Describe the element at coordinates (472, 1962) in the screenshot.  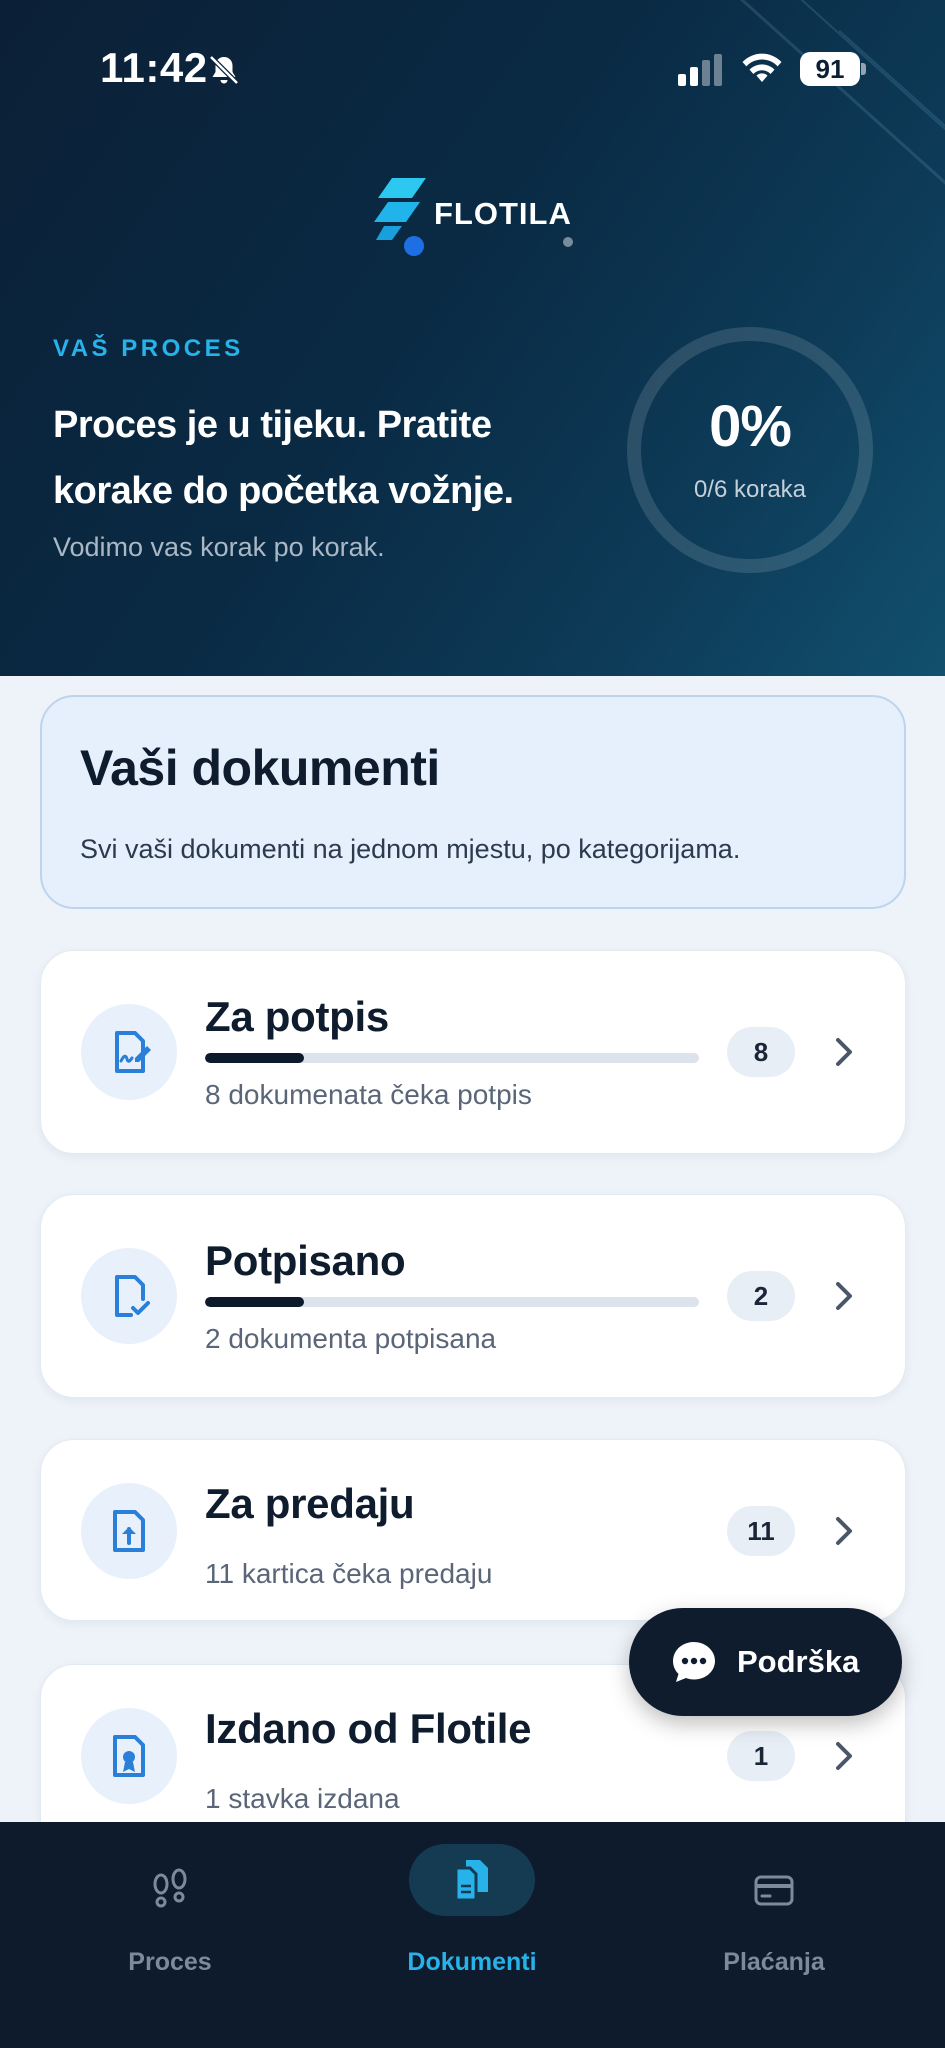
I see `tab-label: Dokumenti` at that location.